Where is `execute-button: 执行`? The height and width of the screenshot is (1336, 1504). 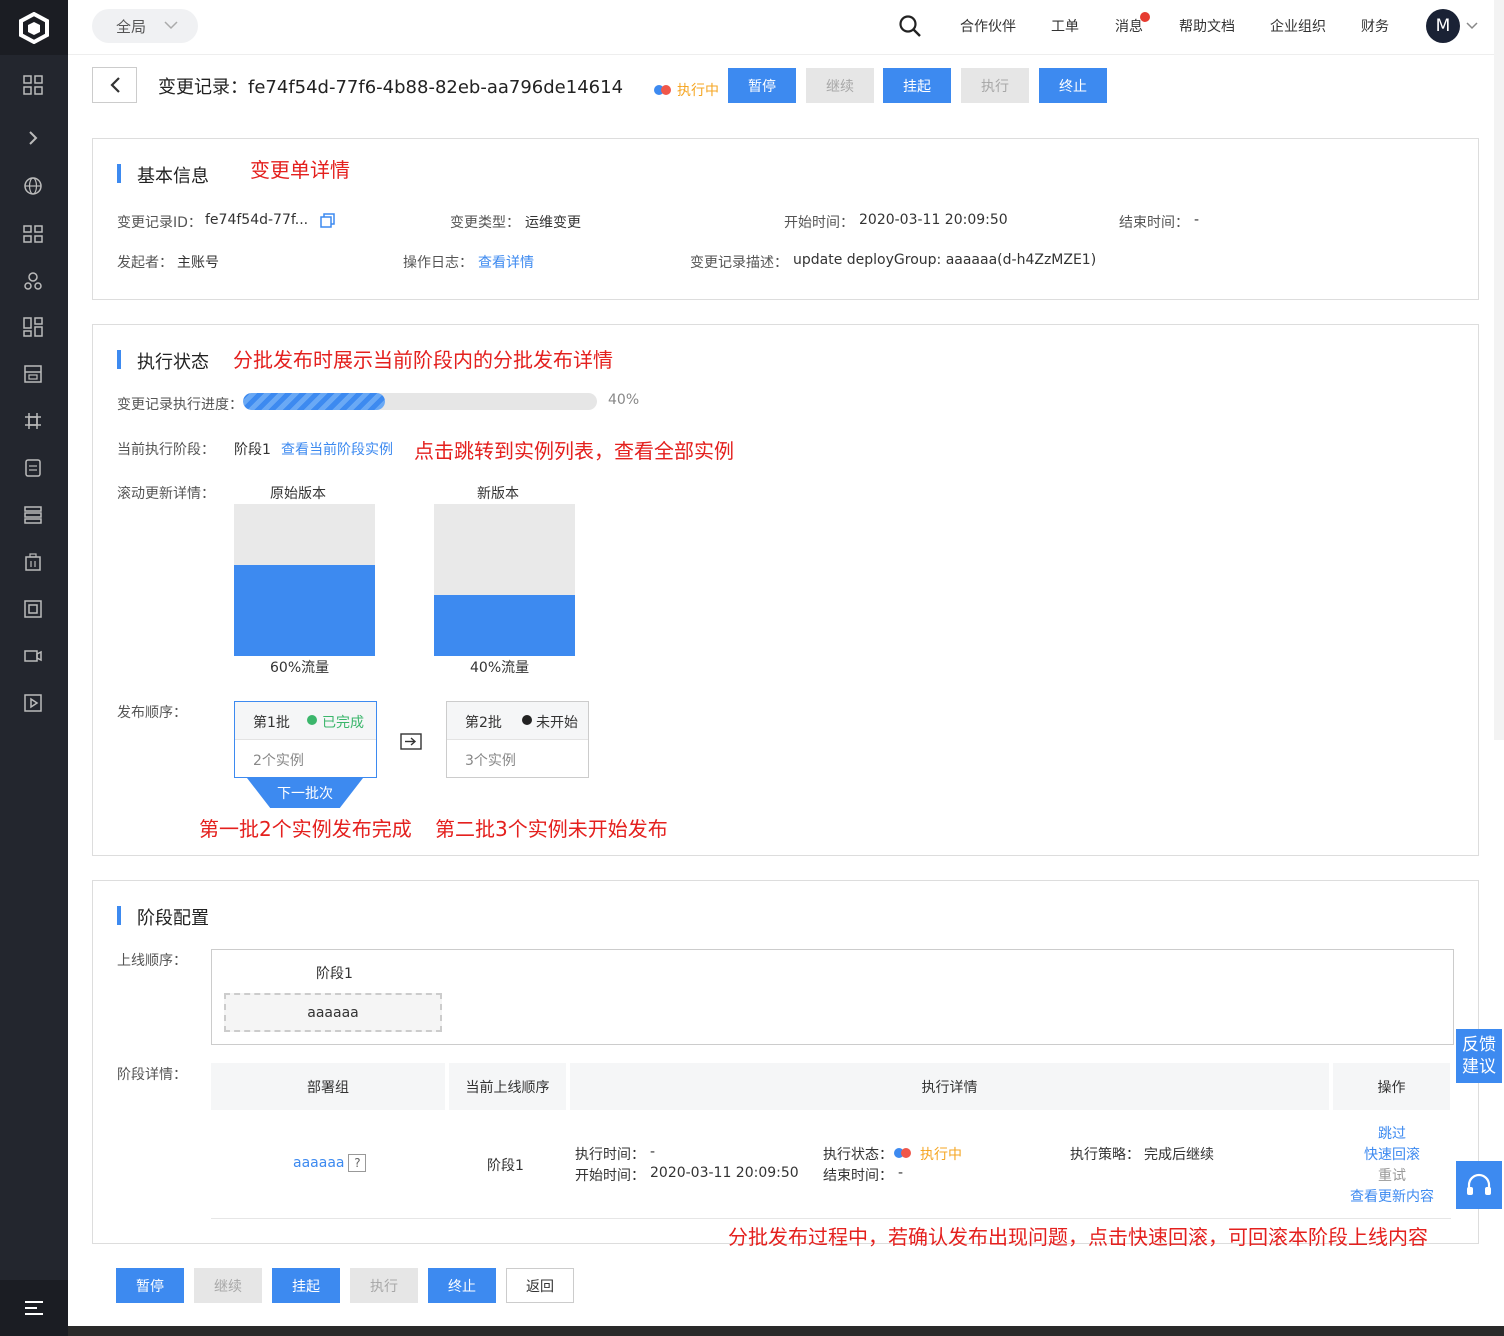 execute-button: 执行 is located at coordinates (995, 85).